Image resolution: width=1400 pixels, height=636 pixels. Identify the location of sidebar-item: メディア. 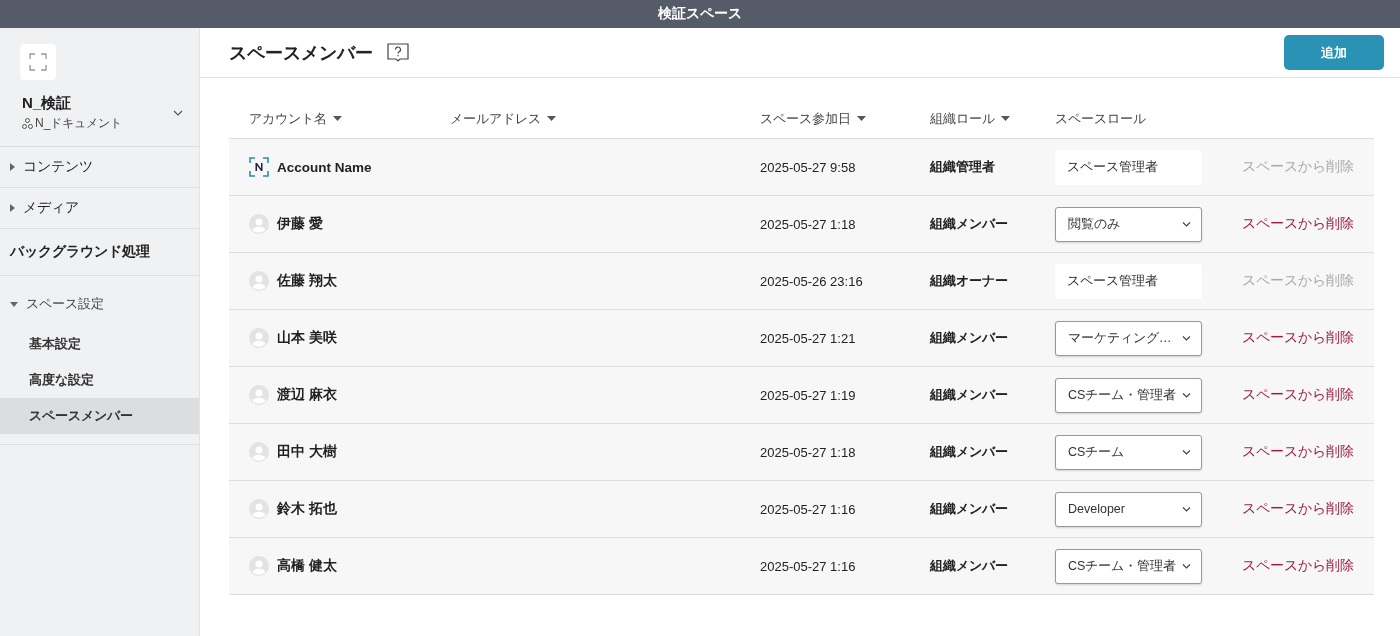
(51, 208).